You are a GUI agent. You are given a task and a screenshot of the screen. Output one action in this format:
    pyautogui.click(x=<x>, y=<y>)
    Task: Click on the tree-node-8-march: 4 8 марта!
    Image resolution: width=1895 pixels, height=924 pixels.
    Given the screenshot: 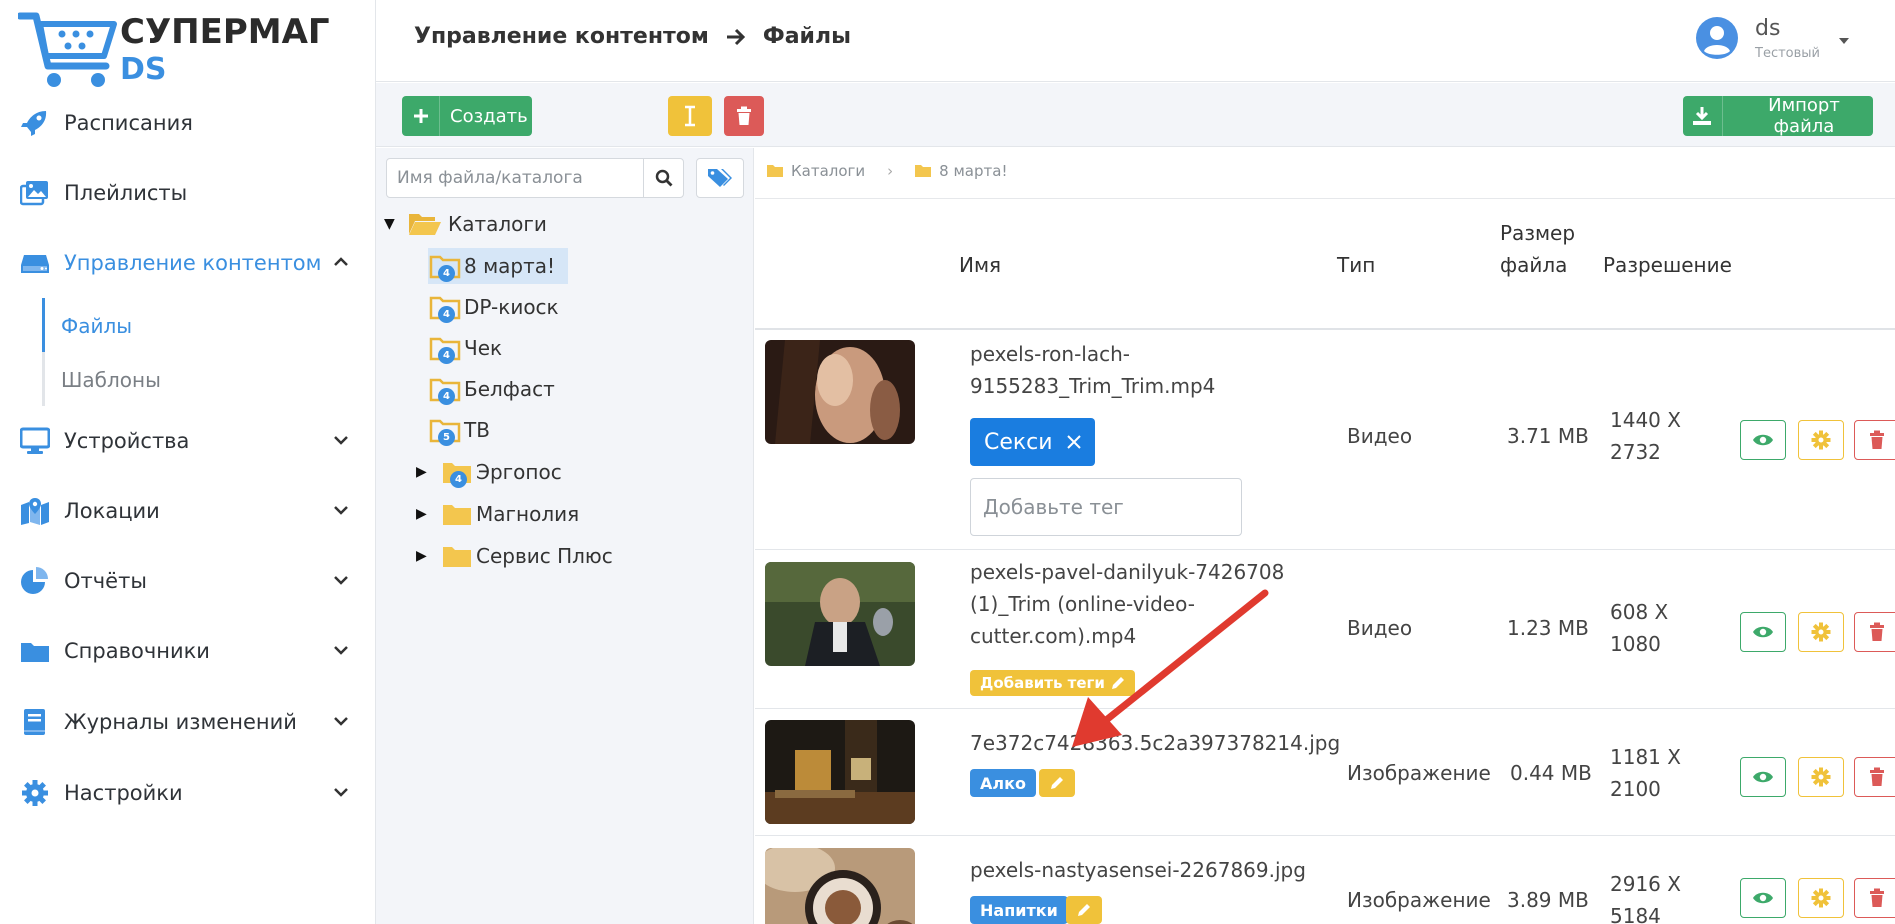 What is the action you would take?
    pyautogui.click(x=498, y=266)
    